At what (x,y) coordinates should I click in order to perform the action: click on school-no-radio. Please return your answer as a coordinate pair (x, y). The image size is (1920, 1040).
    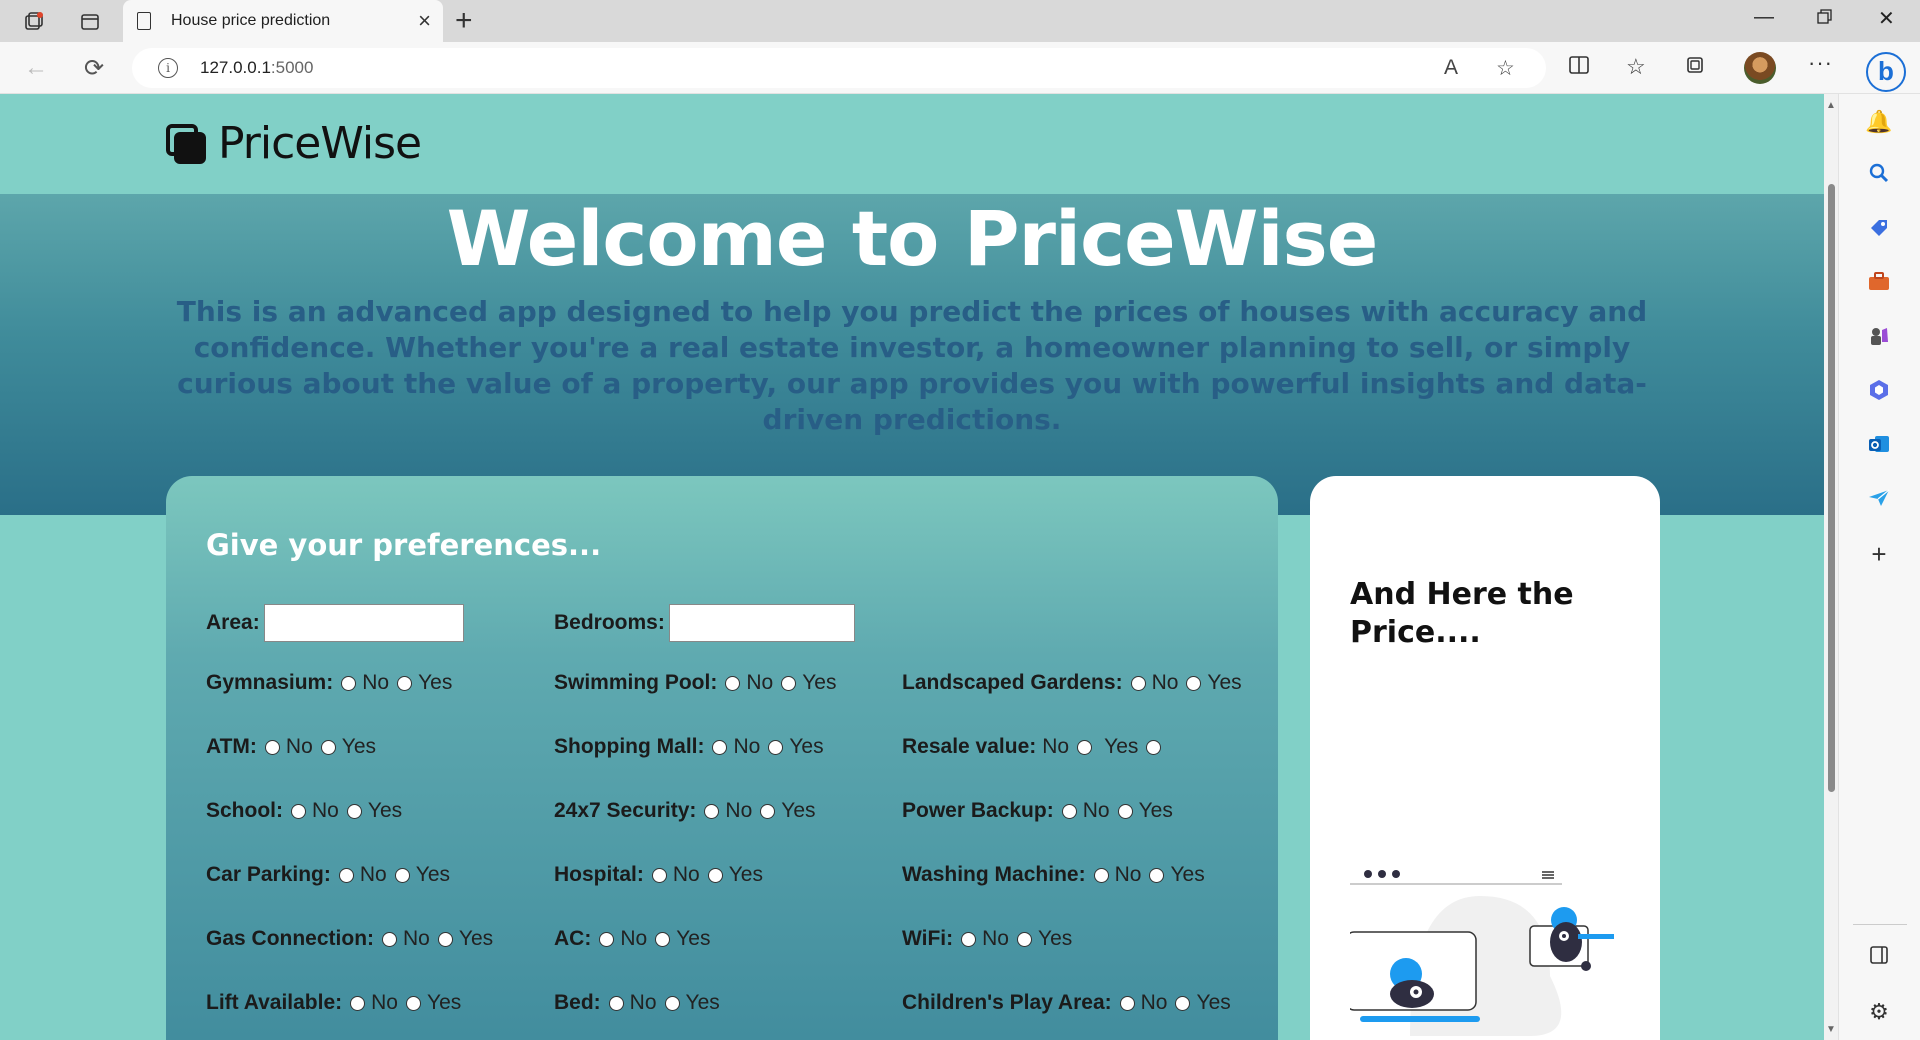
    Looking at the image, I should click on (298, 811).